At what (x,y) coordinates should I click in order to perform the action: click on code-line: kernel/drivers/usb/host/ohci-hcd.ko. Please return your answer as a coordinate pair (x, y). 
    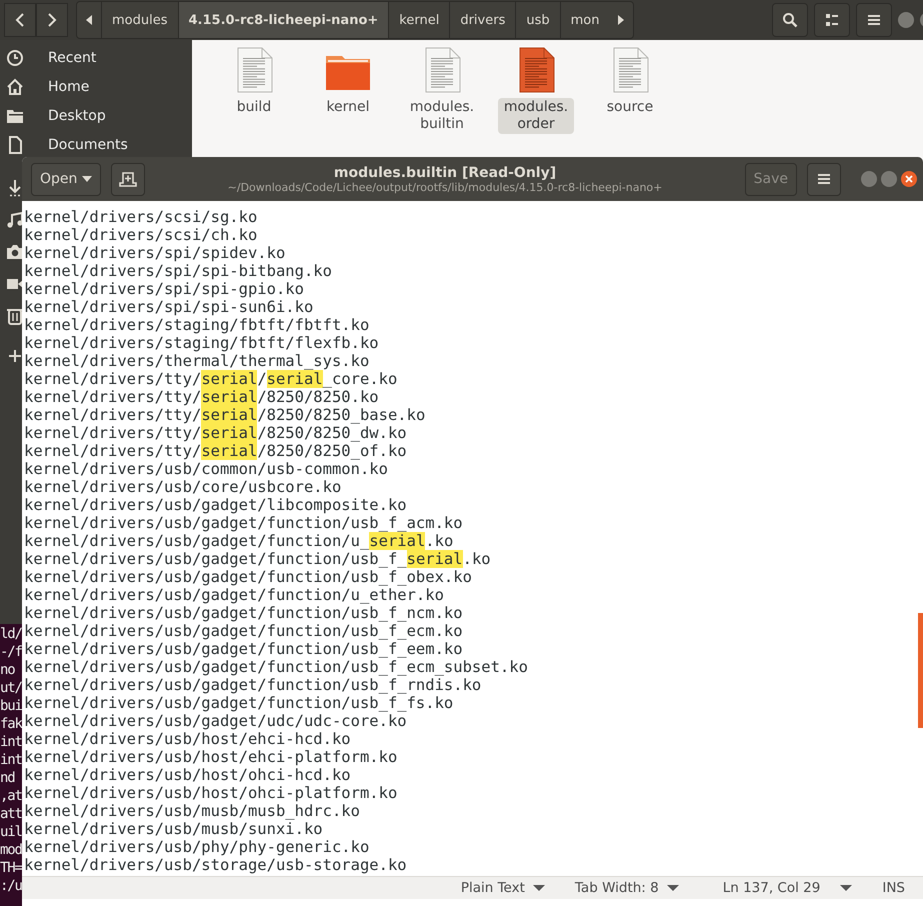
    Looking at the image, I should click on (187, 775).